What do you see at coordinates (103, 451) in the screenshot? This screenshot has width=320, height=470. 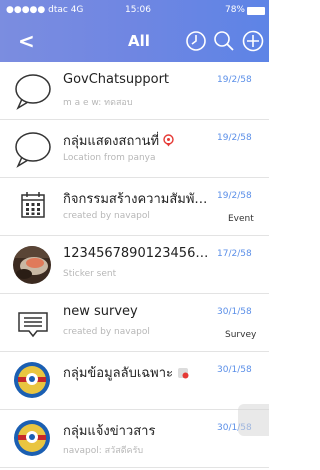 I see `chat-subtitle: navapol: สวัสดีครับ` at bounding box center [103, 451].